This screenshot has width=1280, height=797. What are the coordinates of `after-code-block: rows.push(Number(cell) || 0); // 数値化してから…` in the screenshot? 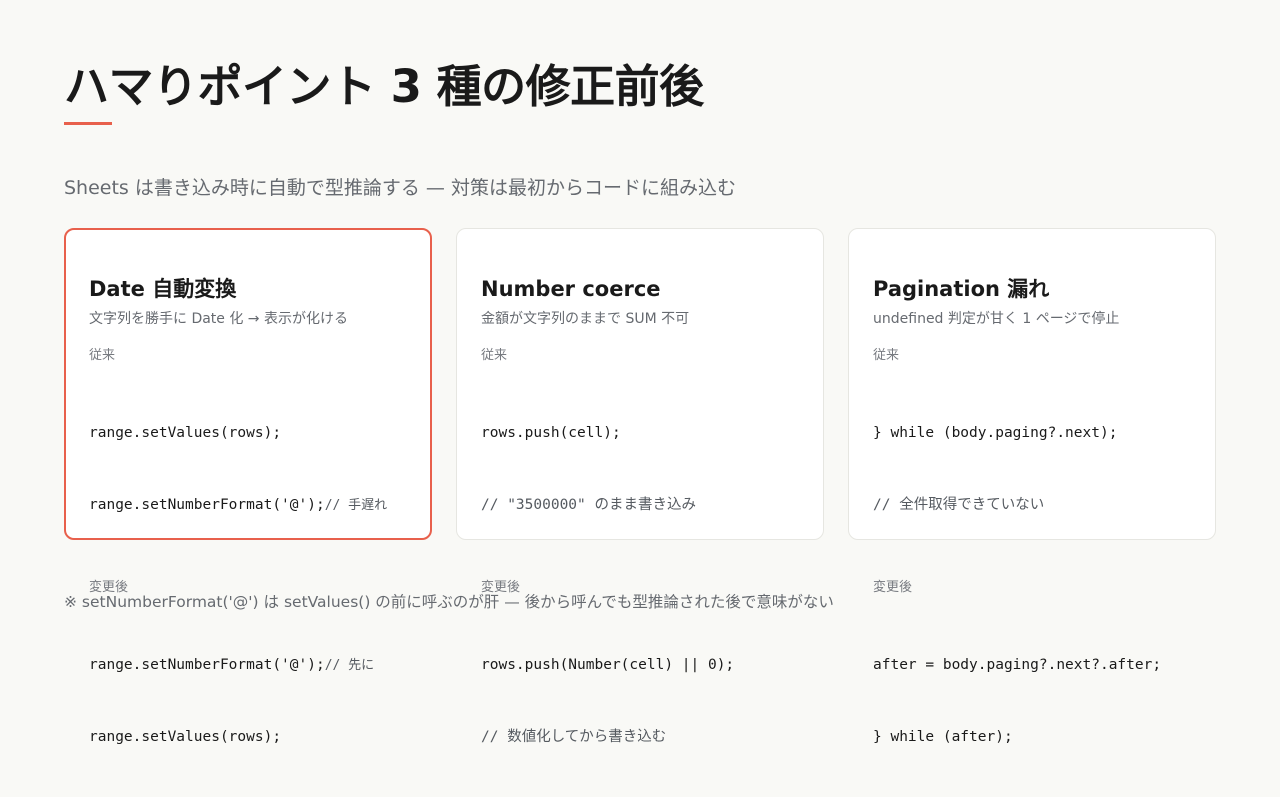 It's located at (640, 701).